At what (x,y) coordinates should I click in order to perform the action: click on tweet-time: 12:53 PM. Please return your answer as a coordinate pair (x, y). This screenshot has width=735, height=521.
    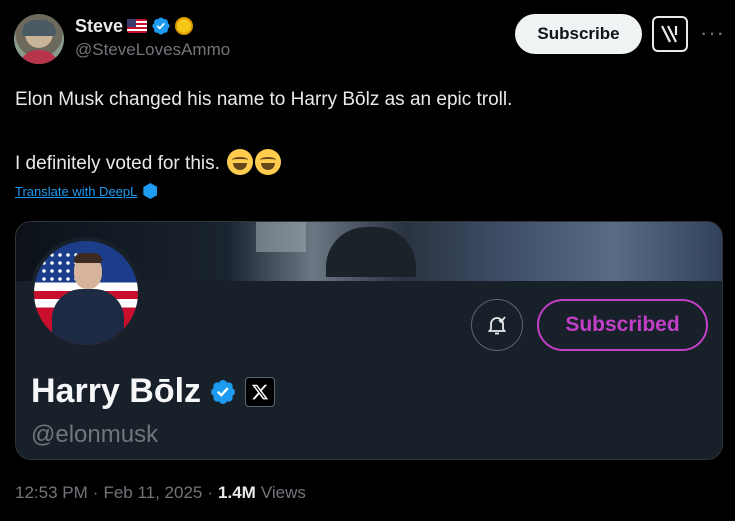
    Looking at the image, I should click on (51, 493).